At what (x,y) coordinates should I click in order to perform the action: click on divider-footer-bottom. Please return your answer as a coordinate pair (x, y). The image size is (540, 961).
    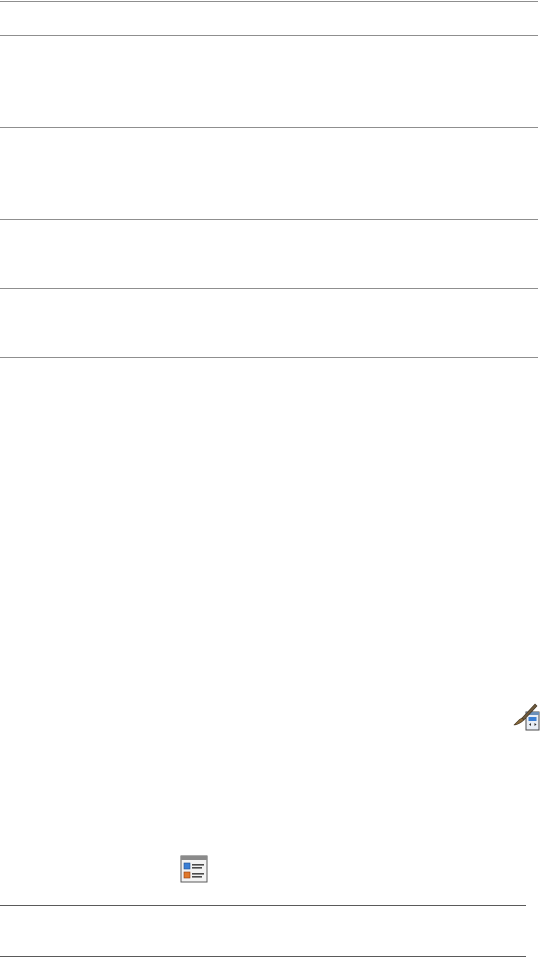
    Looking at the image, I should click on (263, 956).